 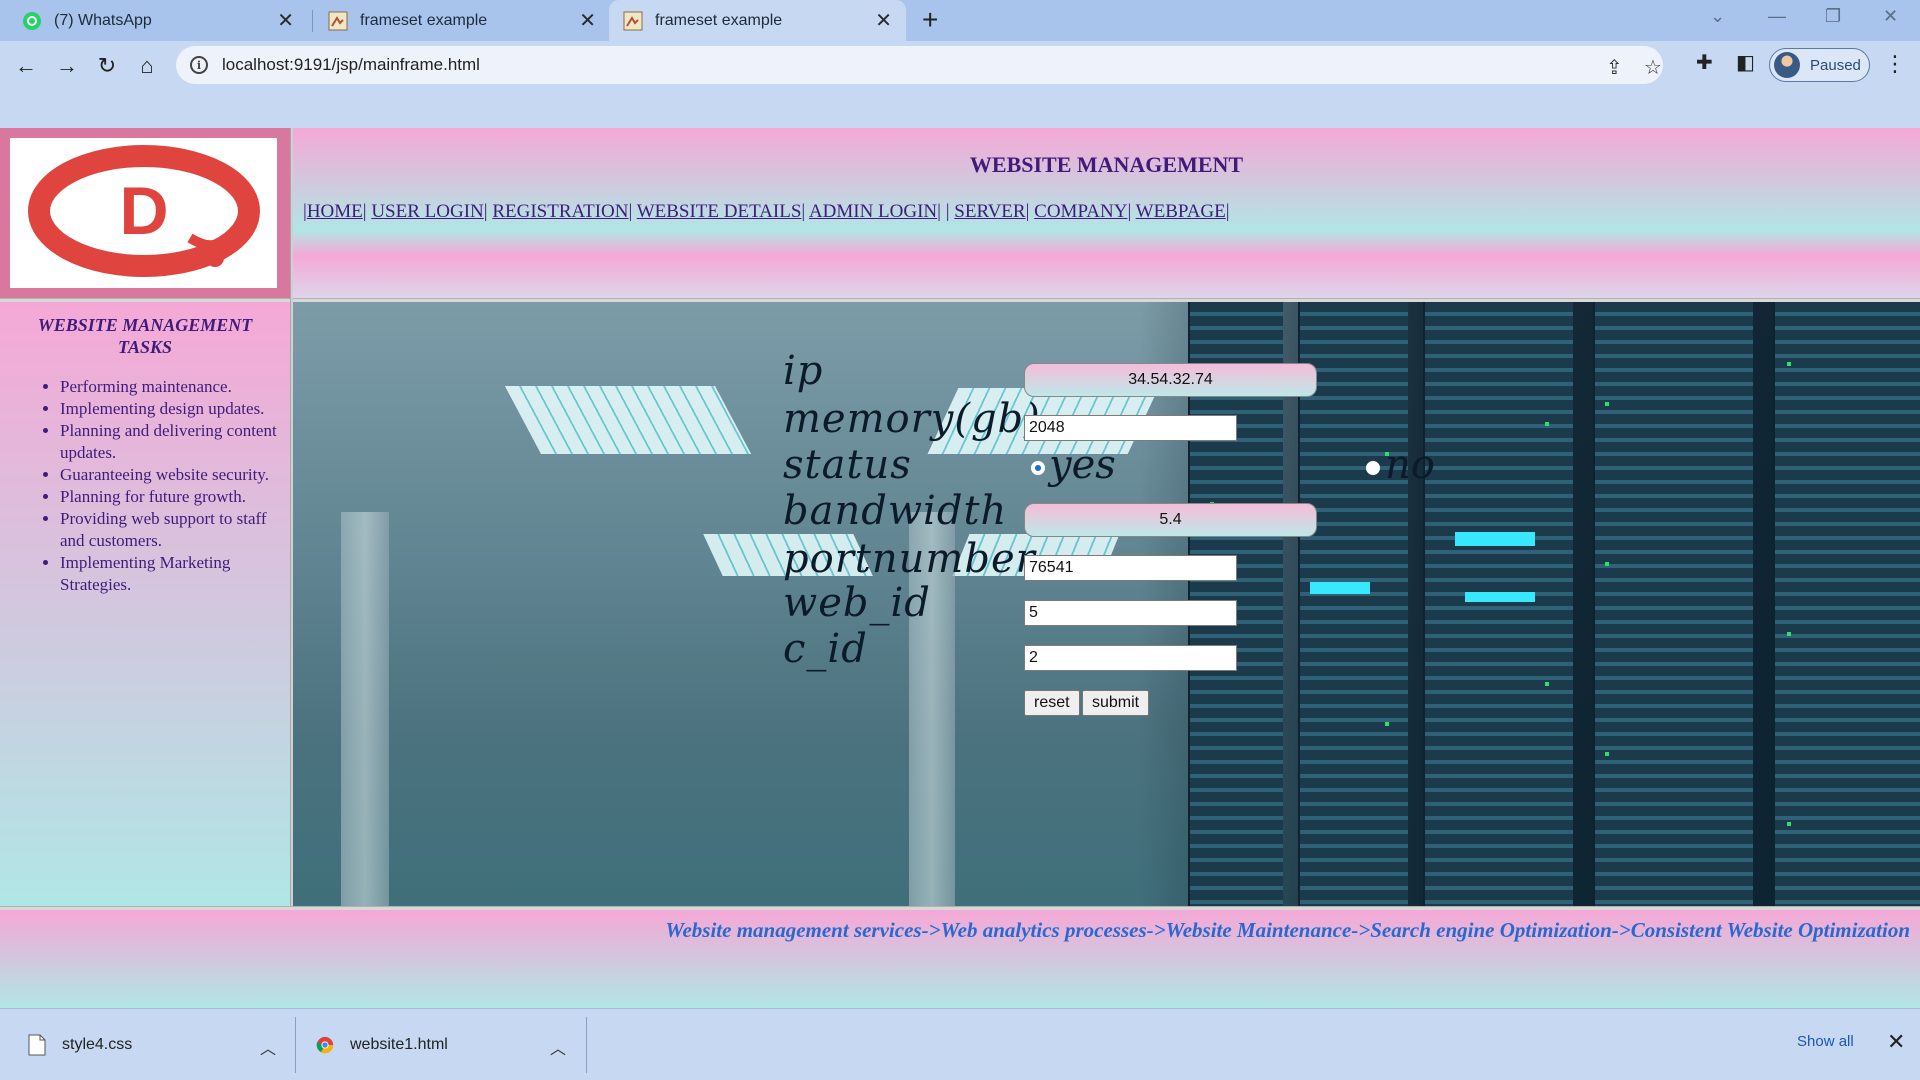 I want to click on list-item: Implementing Marketing Strategies., so click(x=170, y=574).